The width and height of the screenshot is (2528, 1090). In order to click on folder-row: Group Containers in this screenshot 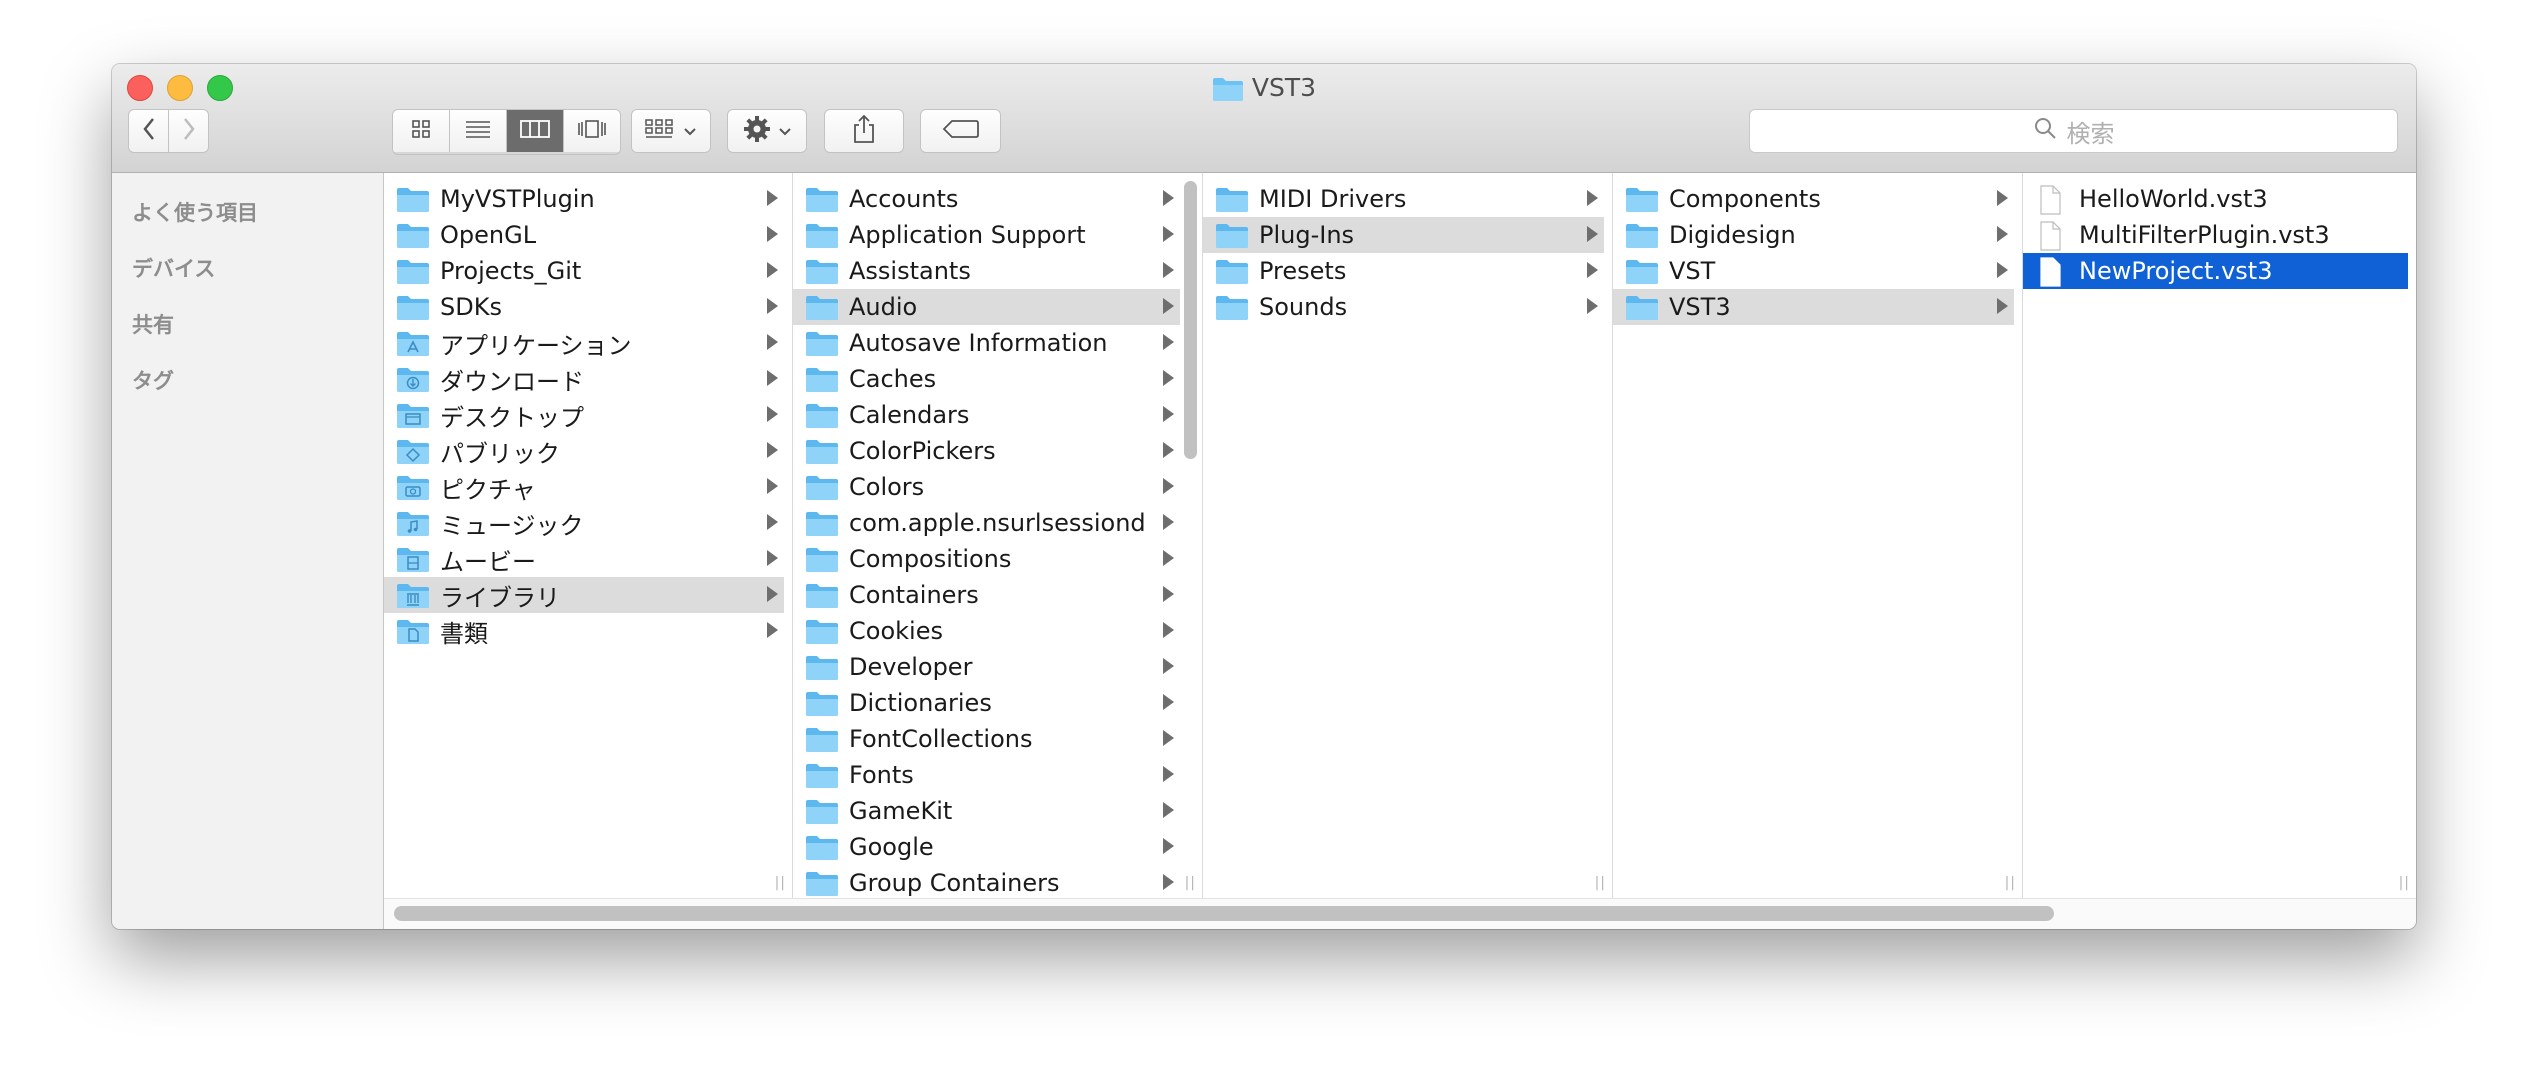, I will do `click(986, 882)`.